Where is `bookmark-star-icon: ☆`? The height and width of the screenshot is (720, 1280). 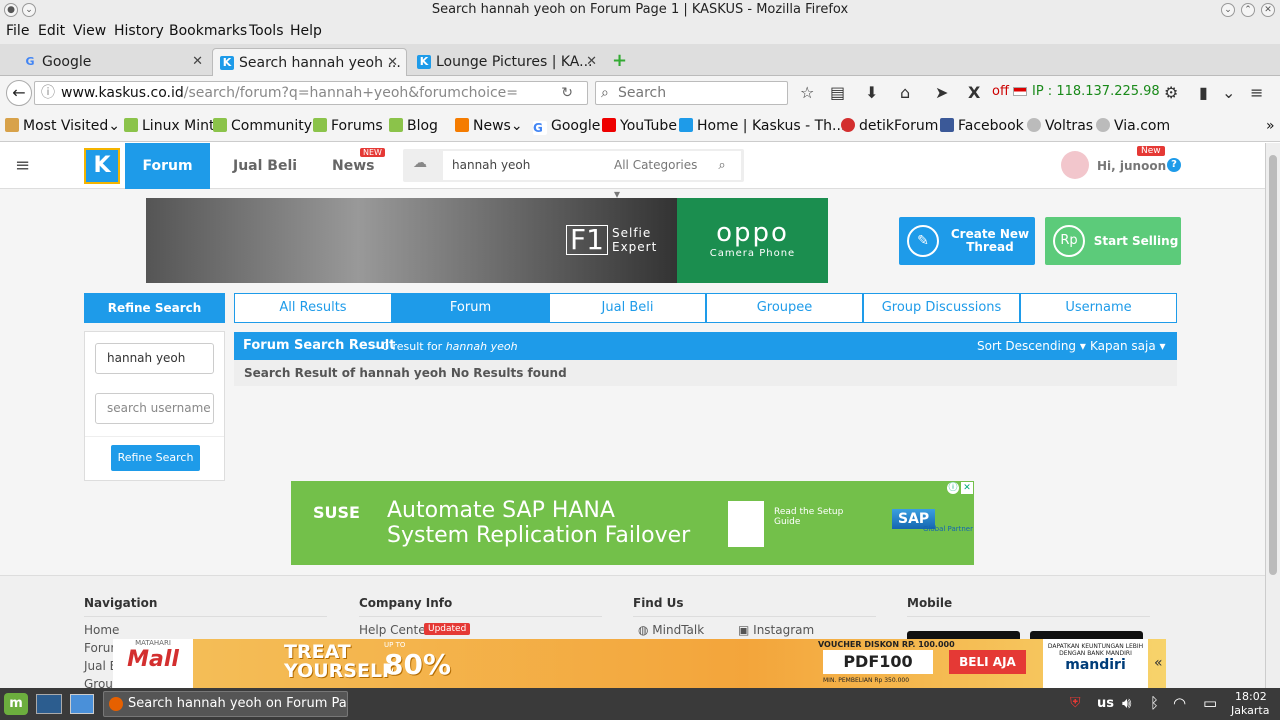 bookmark-star-icon: ☆ is located at coordinates (807, 92).